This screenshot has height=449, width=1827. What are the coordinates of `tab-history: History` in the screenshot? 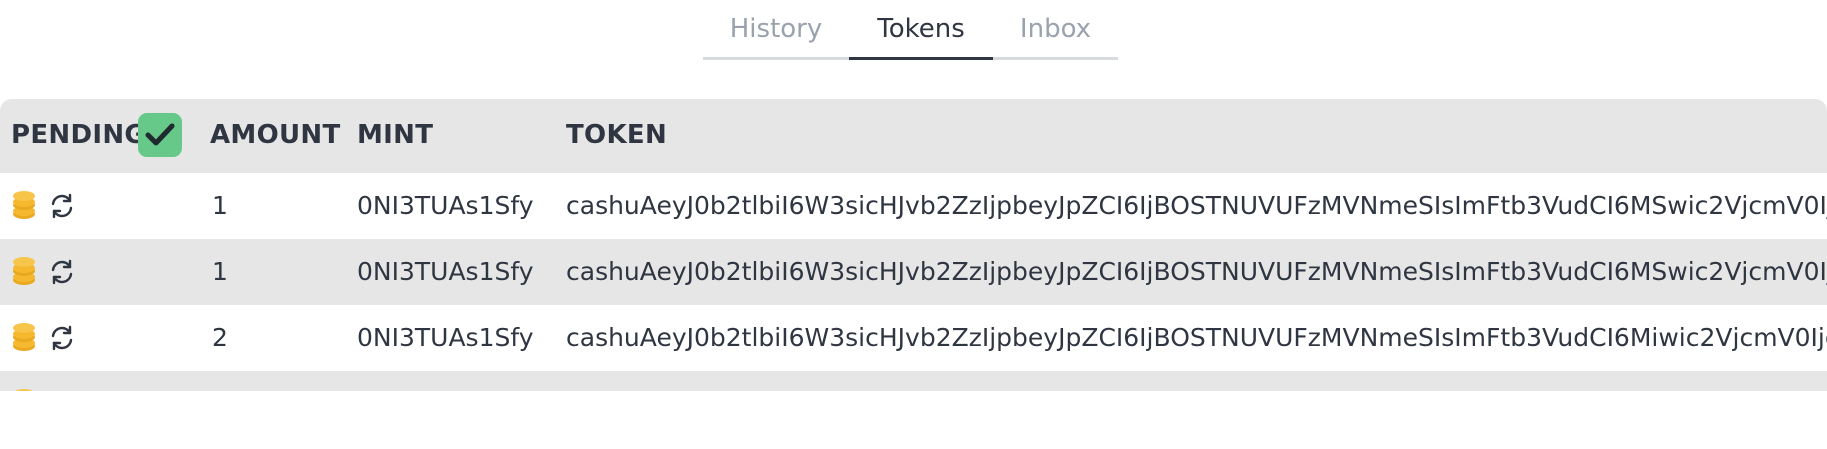 It's located at (776, 30).